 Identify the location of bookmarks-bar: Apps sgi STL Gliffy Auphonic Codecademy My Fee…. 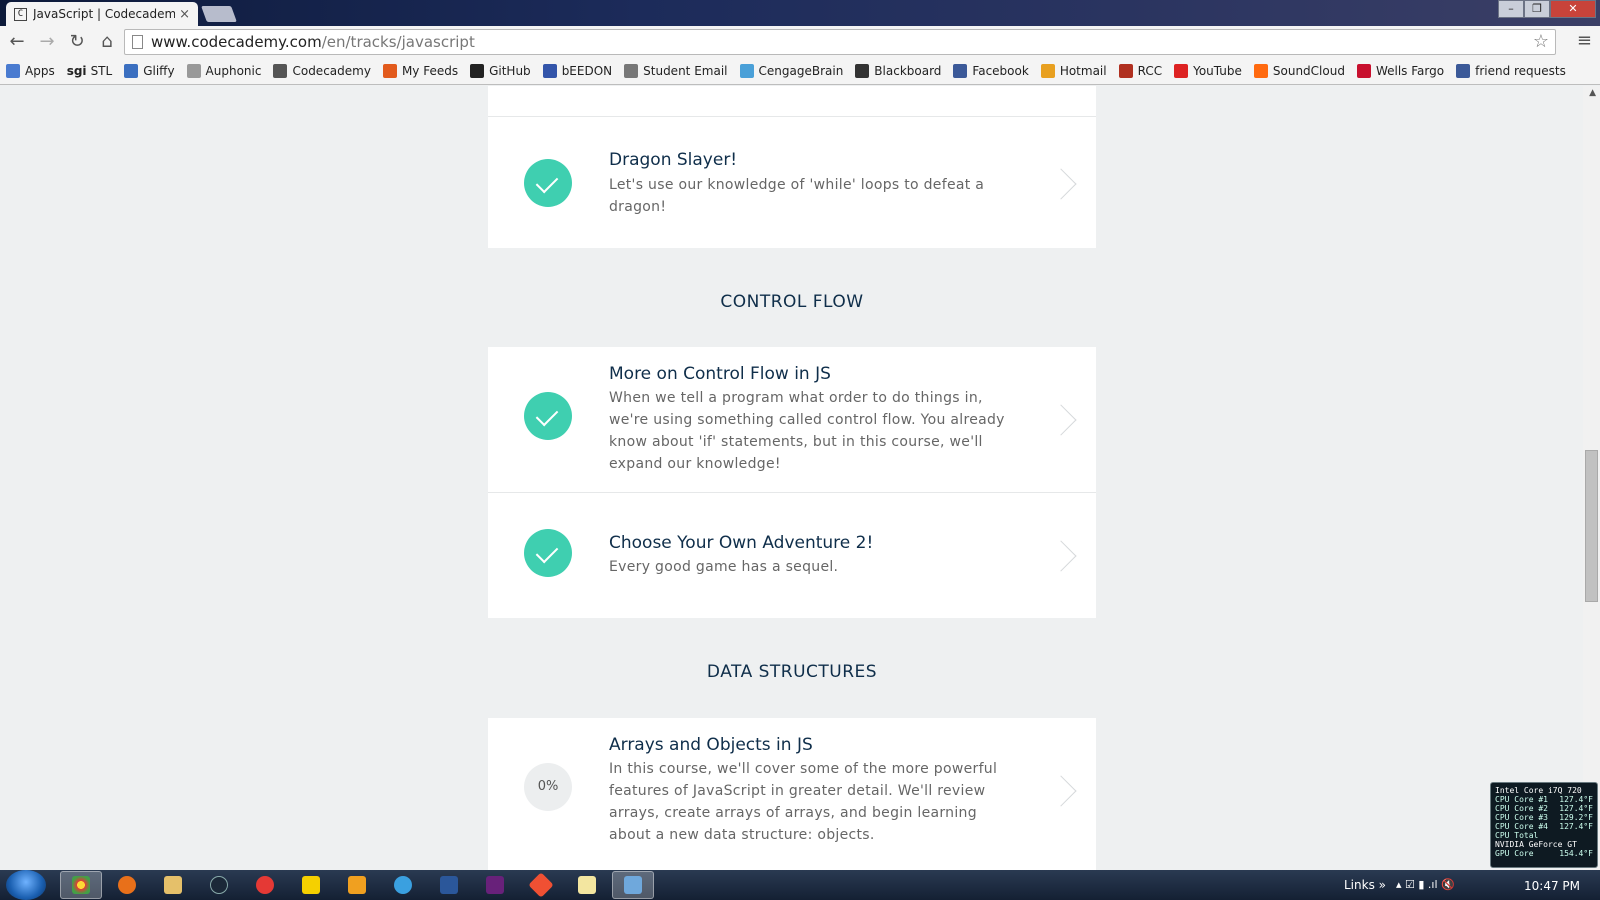
(800, 71).